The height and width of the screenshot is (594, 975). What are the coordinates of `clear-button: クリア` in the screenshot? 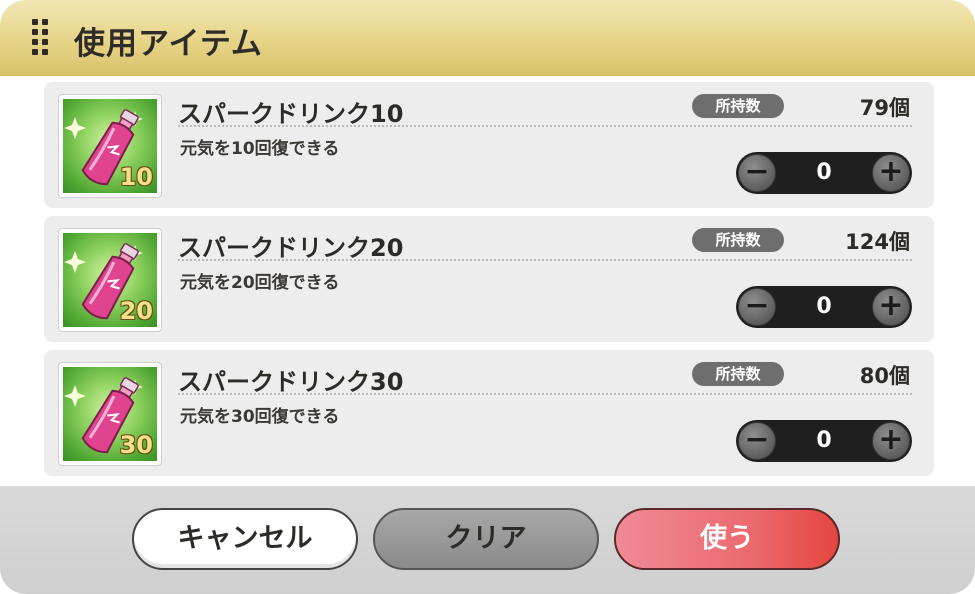 It's located at (486, 539).